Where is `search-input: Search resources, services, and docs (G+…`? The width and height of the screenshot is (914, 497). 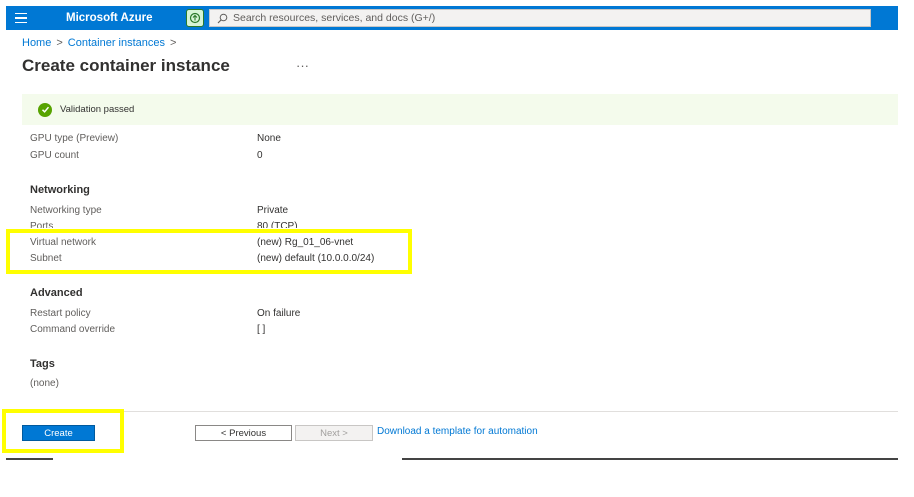
search-input: Search resources, services, and docs (G+… is located at coordinates (540, 18).